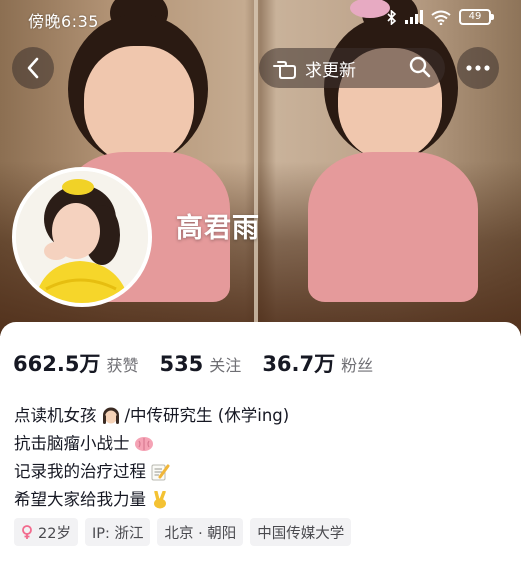 The height and width of the screenshot is (563, 521). I want to click on avatar, so click(82, 237).